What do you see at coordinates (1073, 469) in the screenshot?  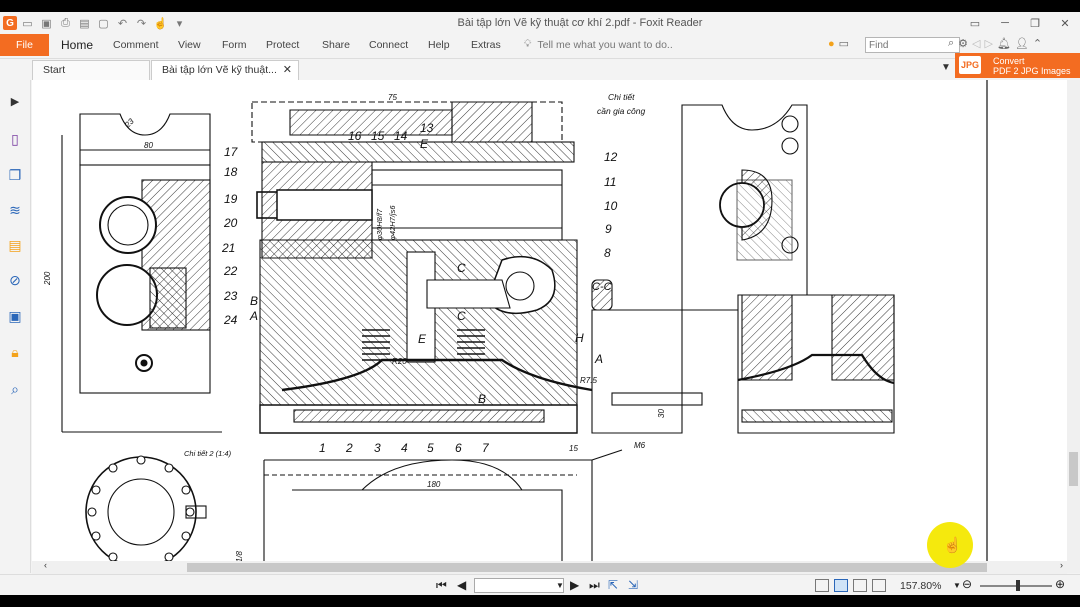 I see `vertical-scroll-thumb` at bounding box center [1073, 469].